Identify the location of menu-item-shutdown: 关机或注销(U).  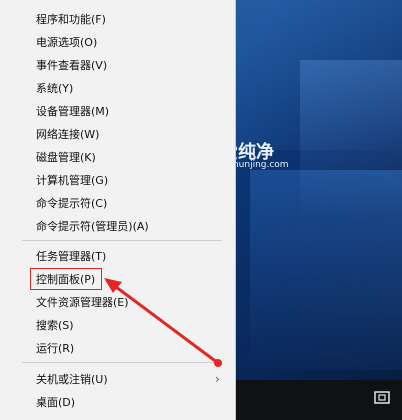
(72, 379).